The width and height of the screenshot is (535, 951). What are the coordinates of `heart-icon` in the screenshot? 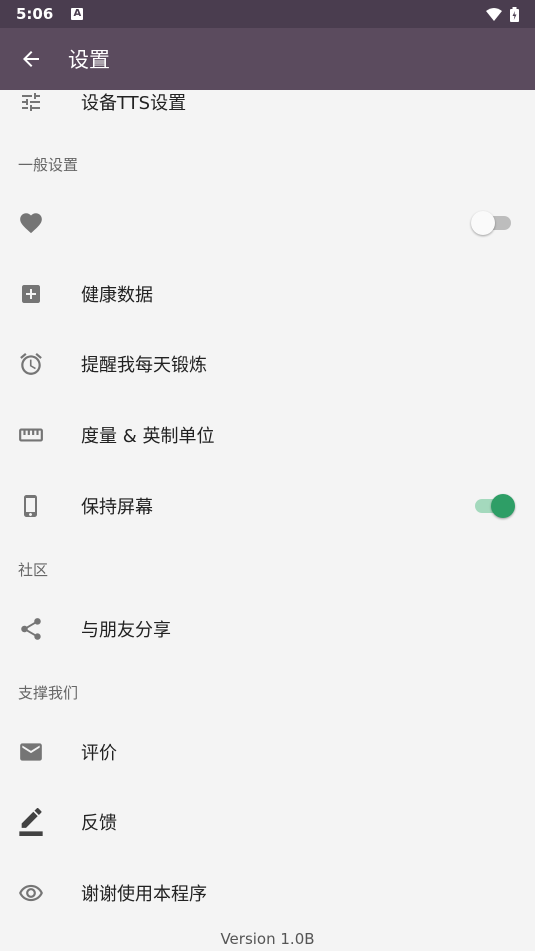 It's located at (31, 223).